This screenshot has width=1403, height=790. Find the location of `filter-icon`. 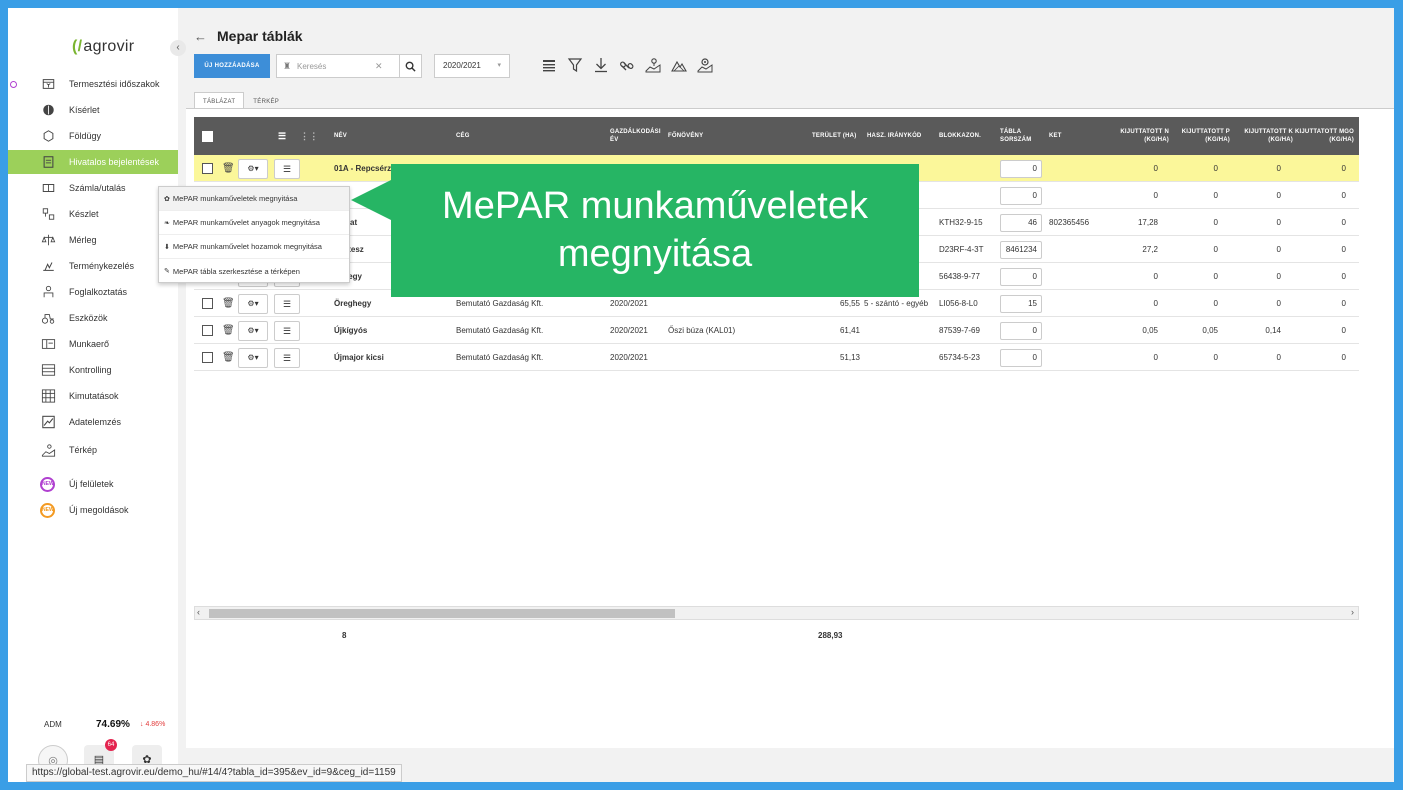

filter-icon is located at coordinates (575, 65).